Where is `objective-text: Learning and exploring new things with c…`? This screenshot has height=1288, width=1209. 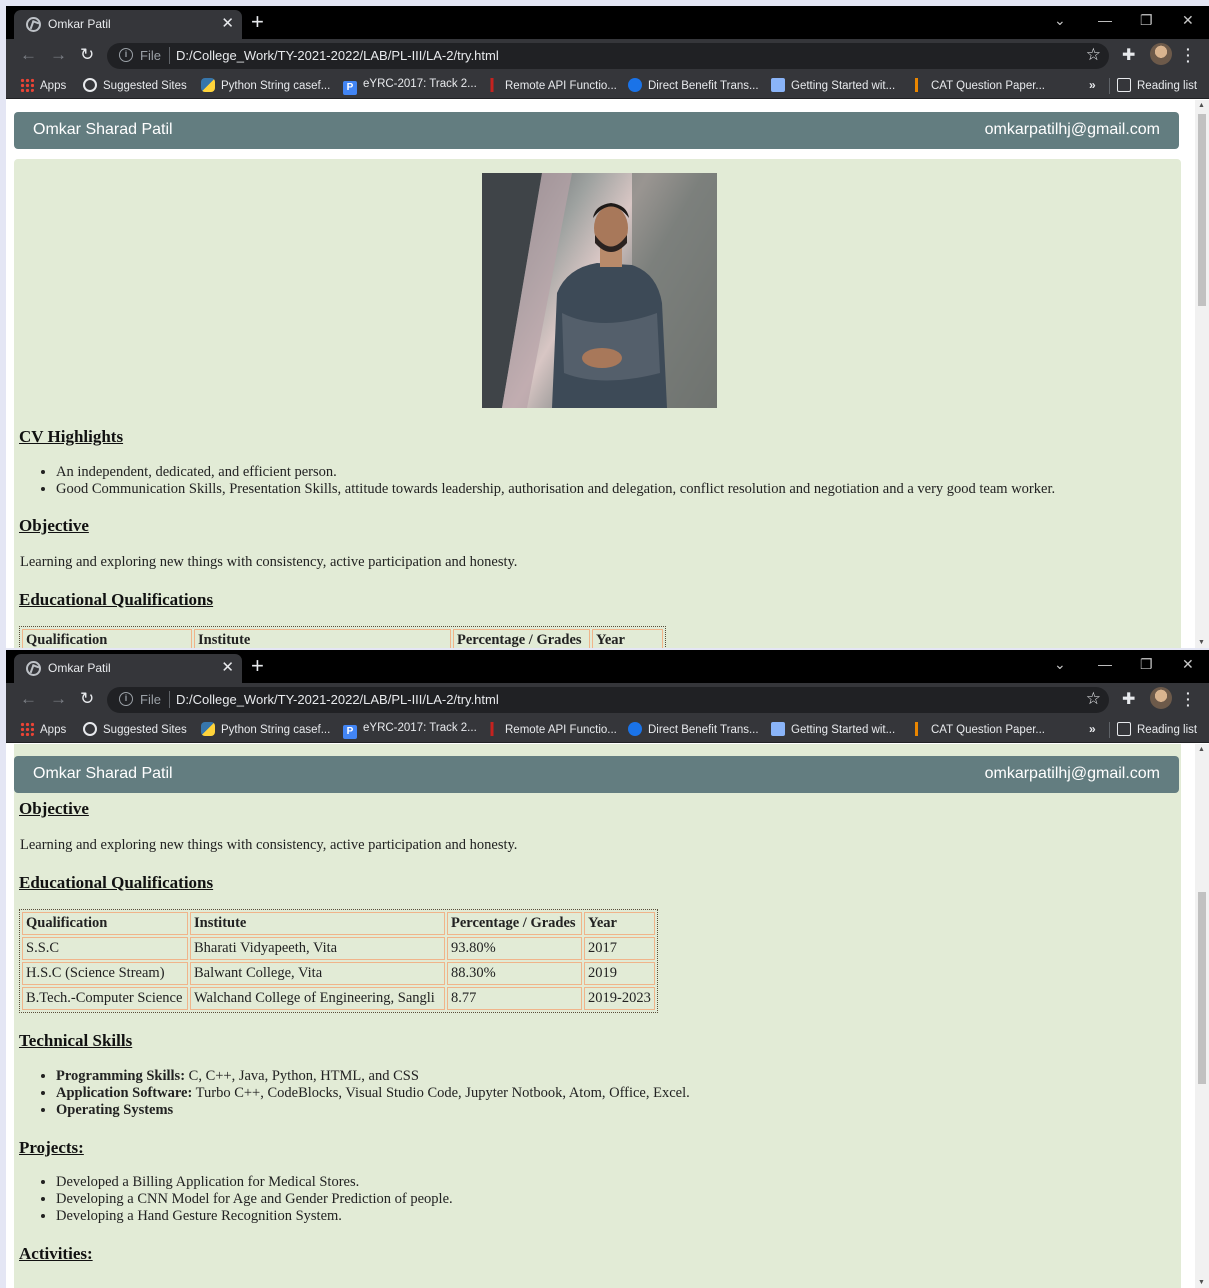 objective-text: Learning and exploring new things with c… is located at coordinates (269, 845).